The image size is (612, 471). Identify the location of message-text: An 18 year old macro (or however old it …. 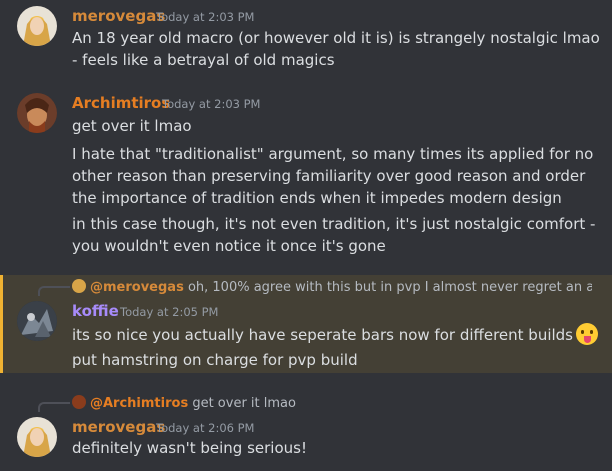
(336, 49).